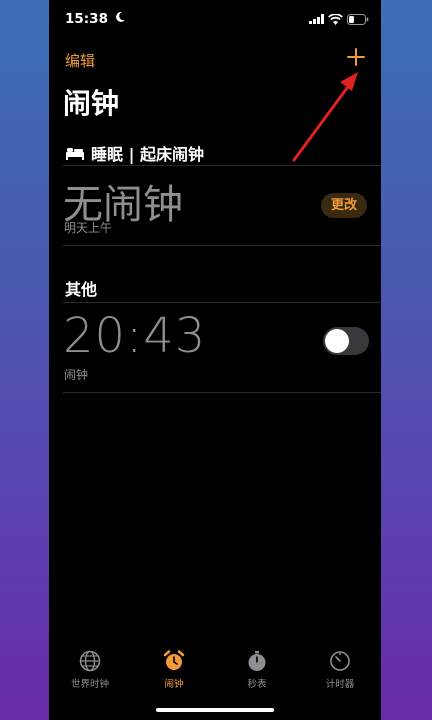 Image resolution: width=432 pixels, height=720 pixels. What do you see at coordinates (337, 341) in the screenshot?
I see `toggle-knob` at bounding box center [337, 341].